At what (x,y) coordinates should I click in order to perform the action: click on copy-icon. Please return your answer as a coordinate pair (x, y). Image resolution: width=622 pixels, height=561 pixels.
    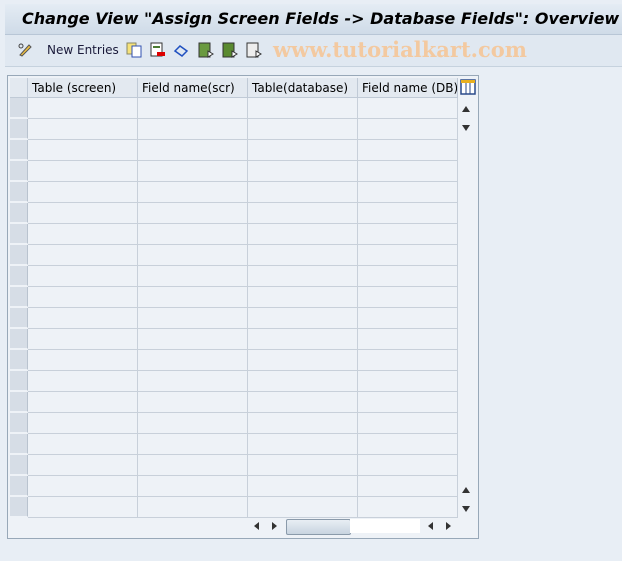
    Looking at the image, I should click on (134, 50).